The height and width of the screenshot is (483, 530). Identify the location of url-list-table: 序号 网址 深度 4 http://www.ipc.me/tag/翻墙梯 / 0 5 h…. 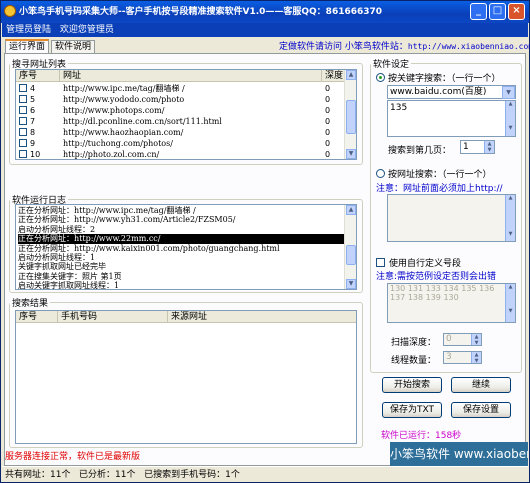
(186, 114).